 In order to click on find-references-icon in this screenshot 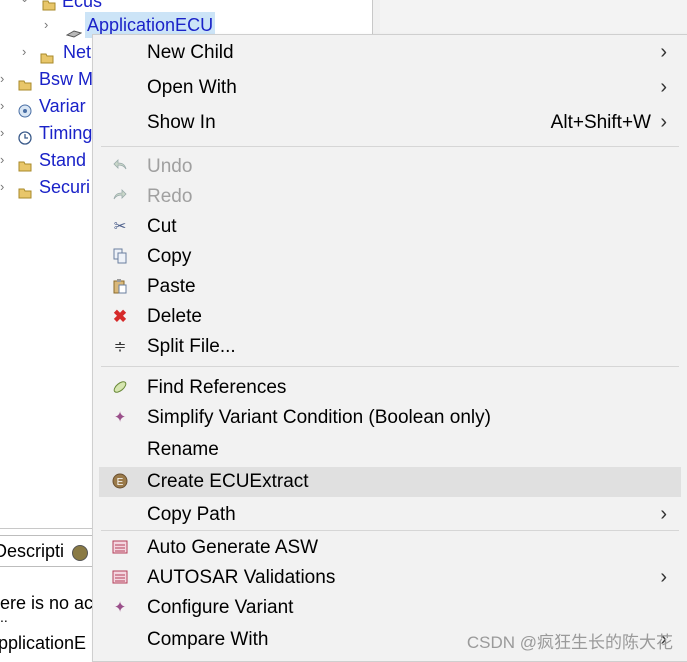, I will do `click(120, 388)`.